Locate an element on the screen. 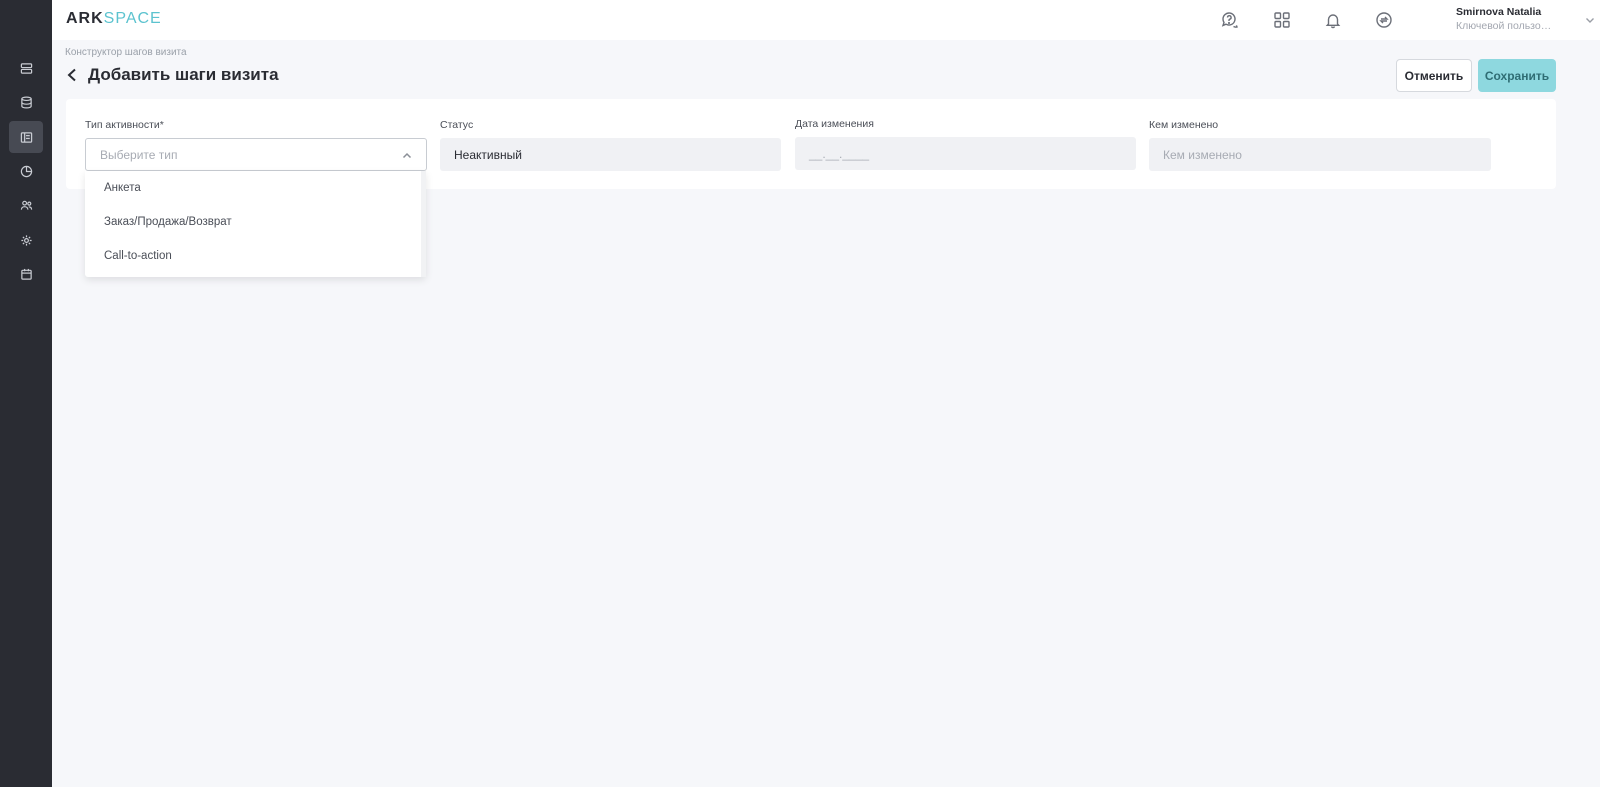 This screenshot has width=1600, height=787. sidebar-item-reports is located at coordinates (26, 171).